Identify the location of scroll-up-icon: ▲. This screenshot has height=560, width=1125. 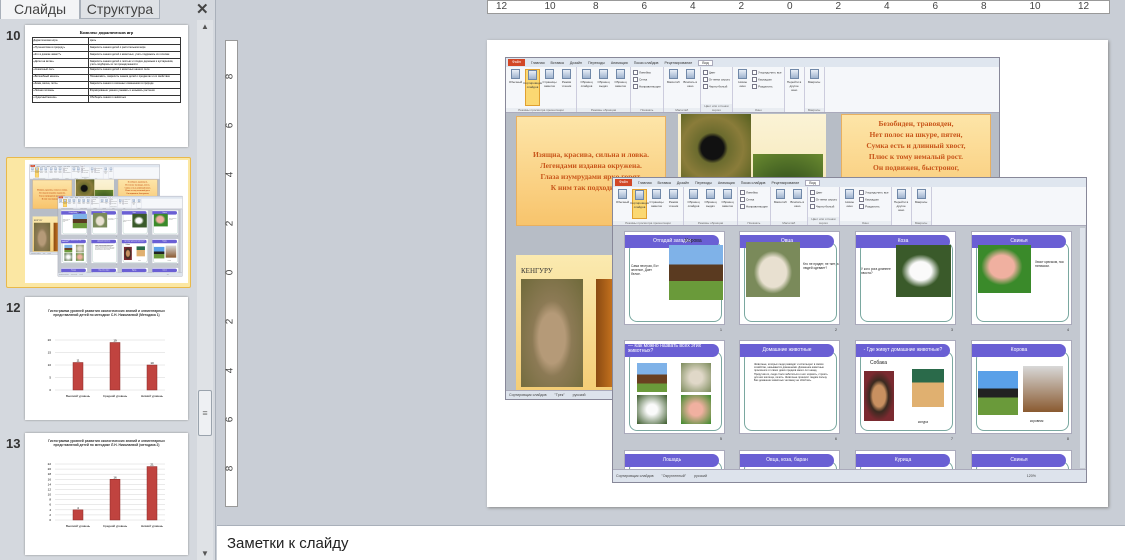
(205, 26).